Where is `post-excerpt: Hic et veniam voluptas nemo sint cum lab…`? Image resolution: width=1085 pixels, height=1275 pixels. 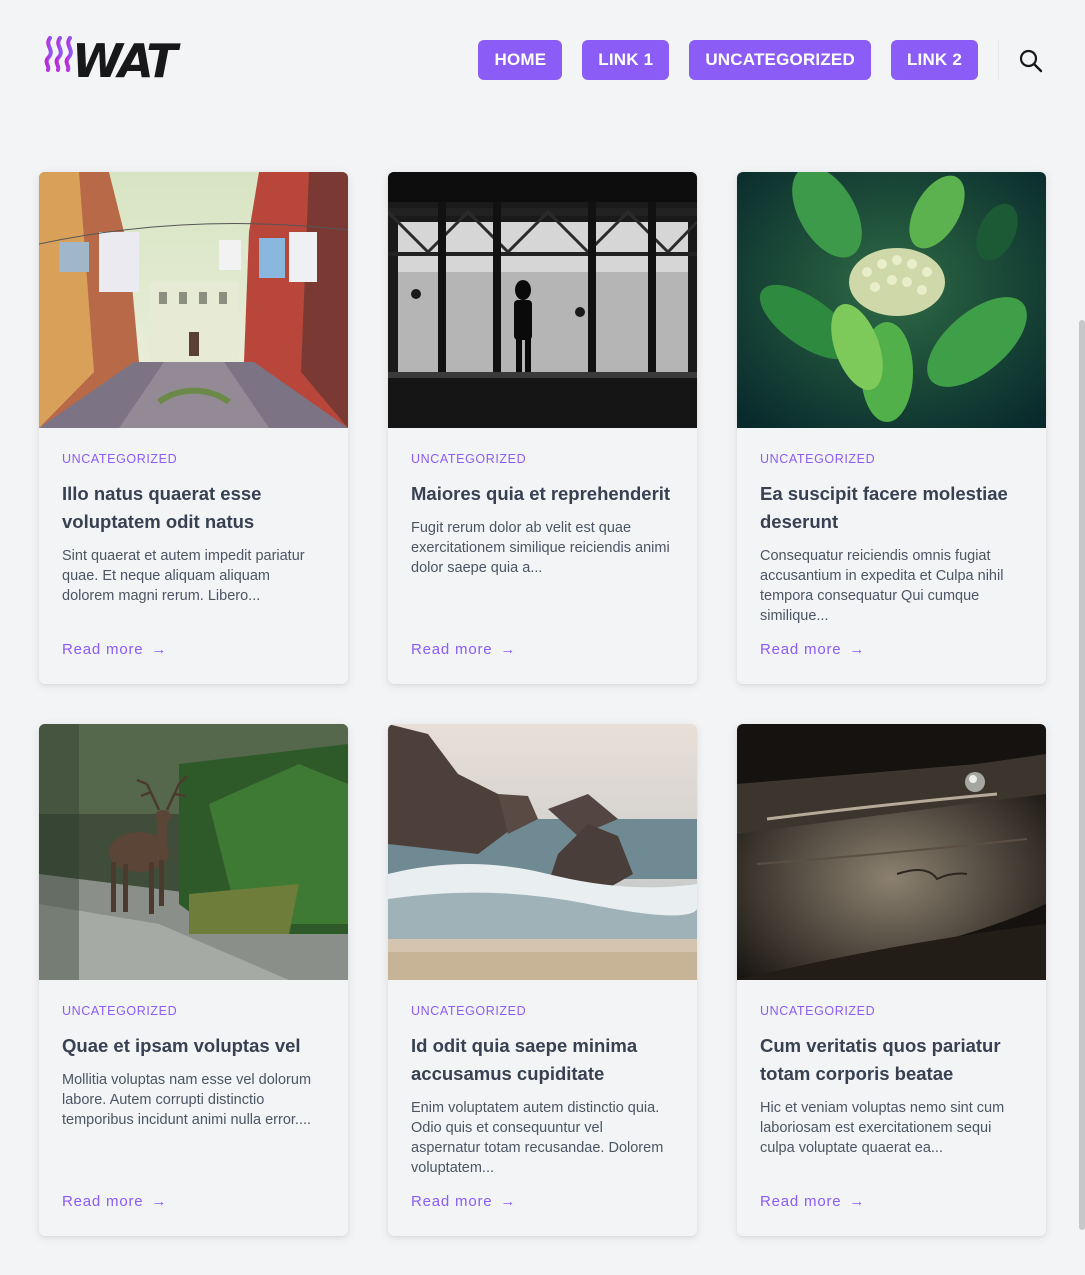
post-excerpt: Hic et veniam voluptas nemo sint cum lab… is located at coordinates (882, 1128).